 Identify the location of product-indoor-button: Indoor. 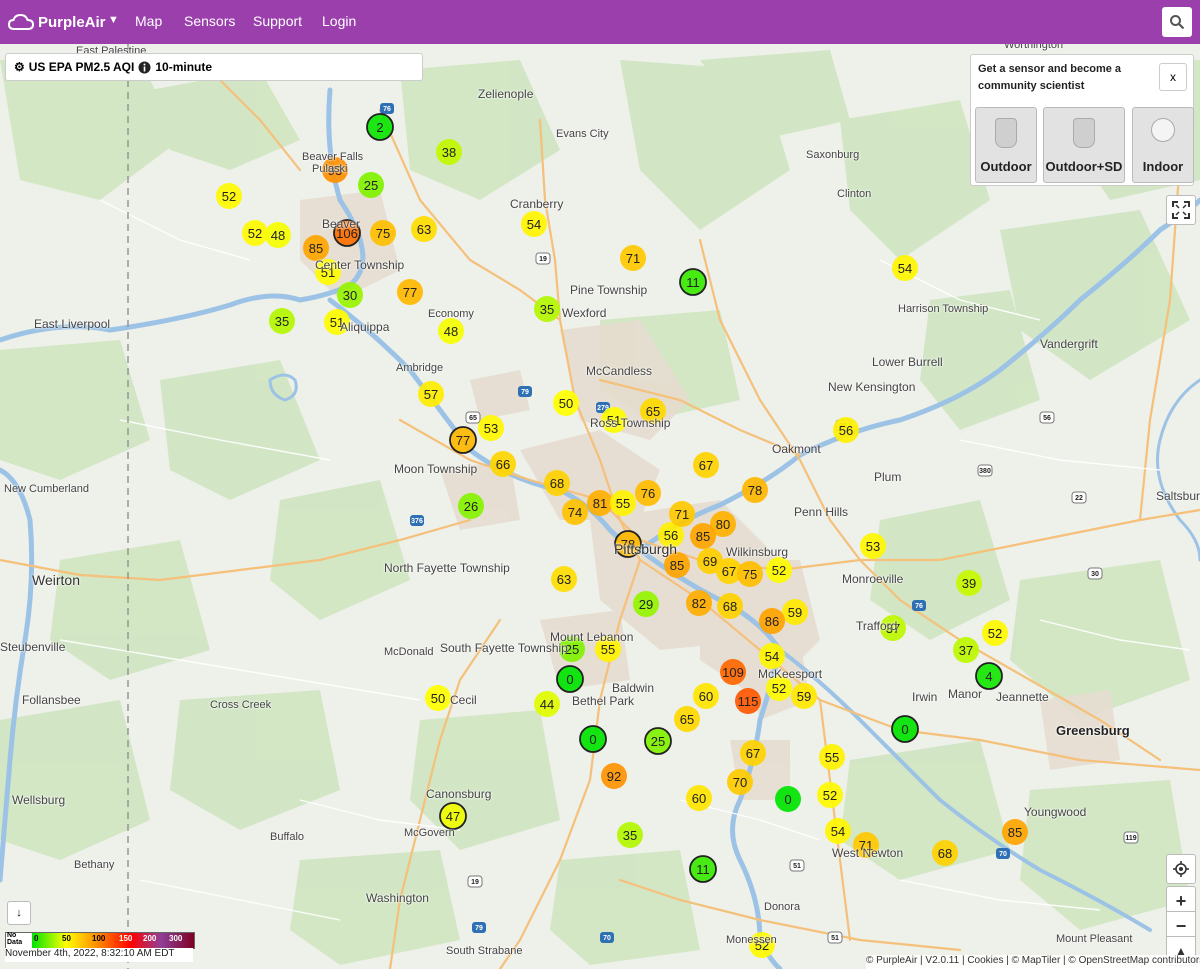
(1163, 145).